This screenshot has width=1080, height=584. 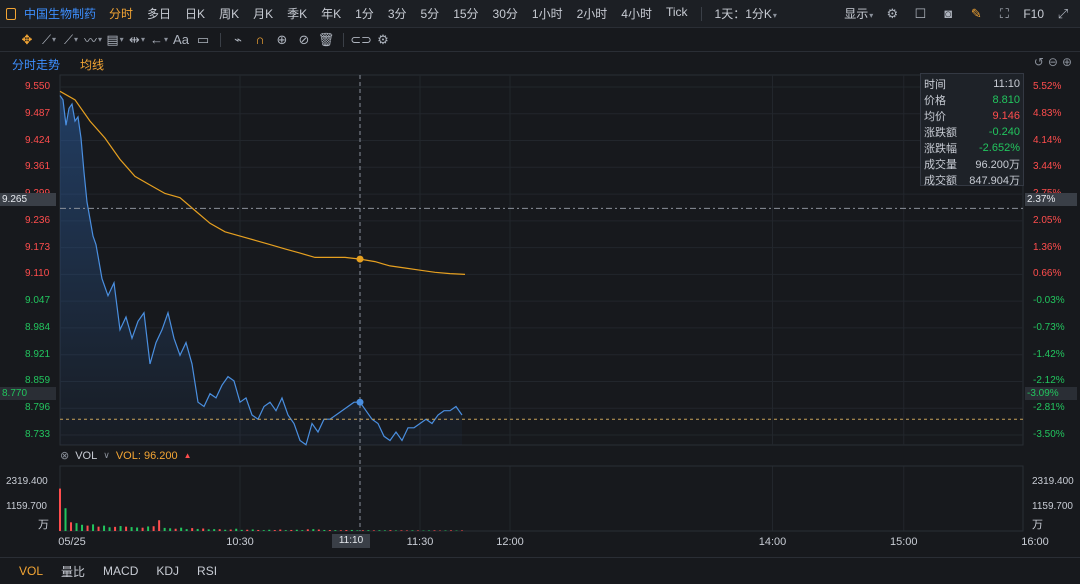 I want to click on volume-label: VOL, so click(x=86, y=456).